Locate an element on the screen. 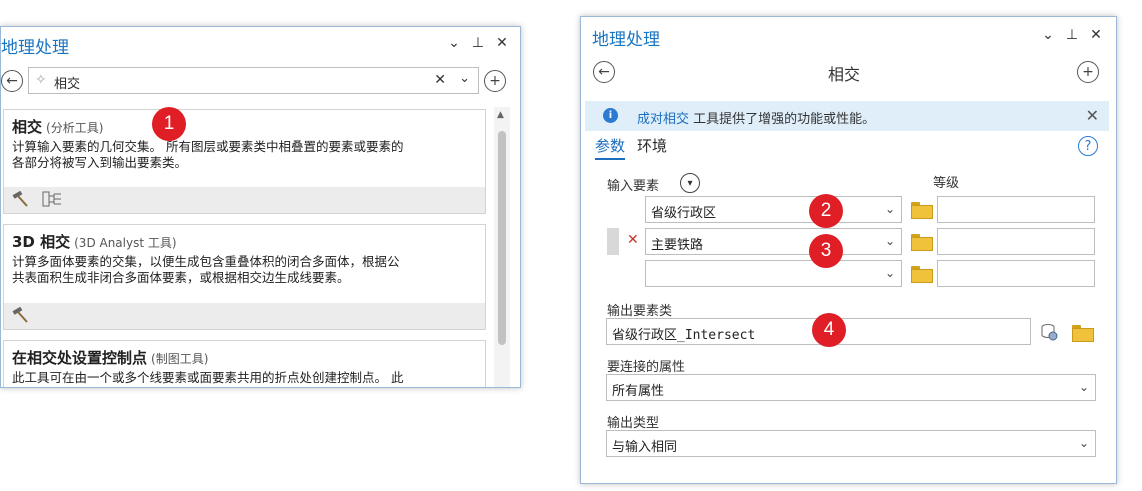  result-category: (制图工具) is located at coordinates (180, 359).